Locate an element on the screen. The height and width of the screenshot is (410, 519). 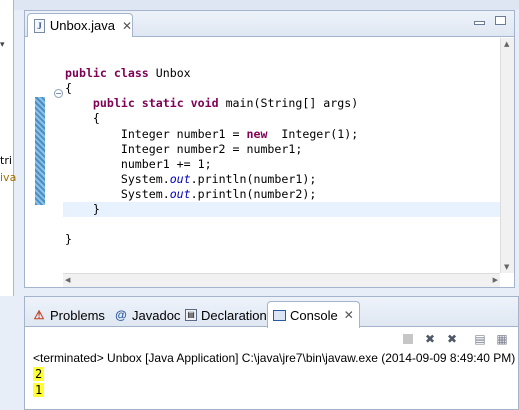
code-line: System.out.println(number1); is located at coordinates (190, 179).